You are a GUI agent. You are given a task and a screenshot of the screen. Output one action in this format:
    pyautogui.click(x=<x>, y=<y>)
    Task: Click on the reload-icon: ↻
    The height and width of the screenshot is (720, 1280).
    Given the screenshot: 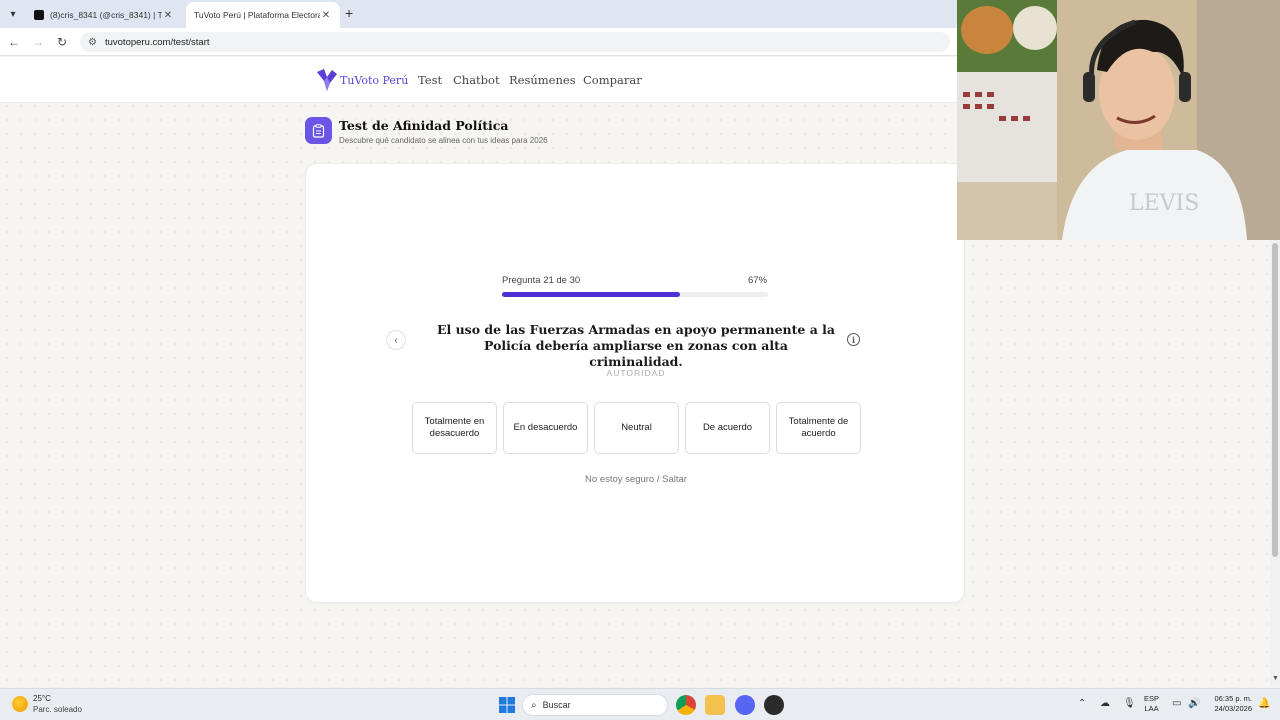 What is the action you would take?
    pyautogui.click(x=62, y=42)
    